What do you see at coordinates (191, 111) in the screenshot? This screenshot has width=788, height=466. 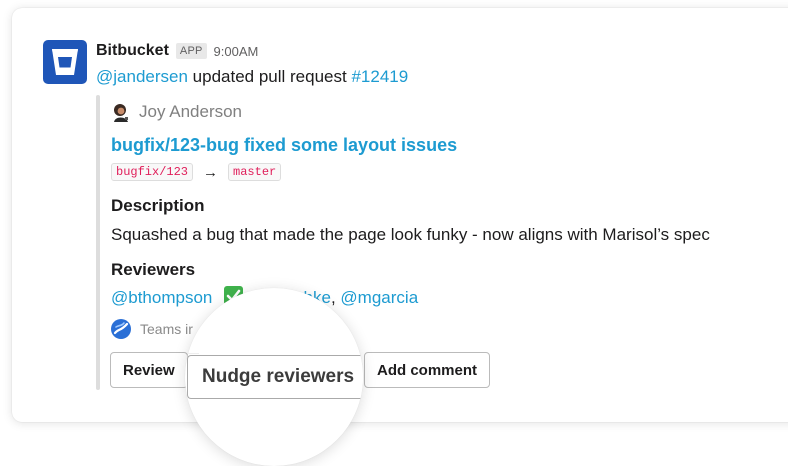 I see `author-name: Joy Anderson` at bounding box center [191, 111].